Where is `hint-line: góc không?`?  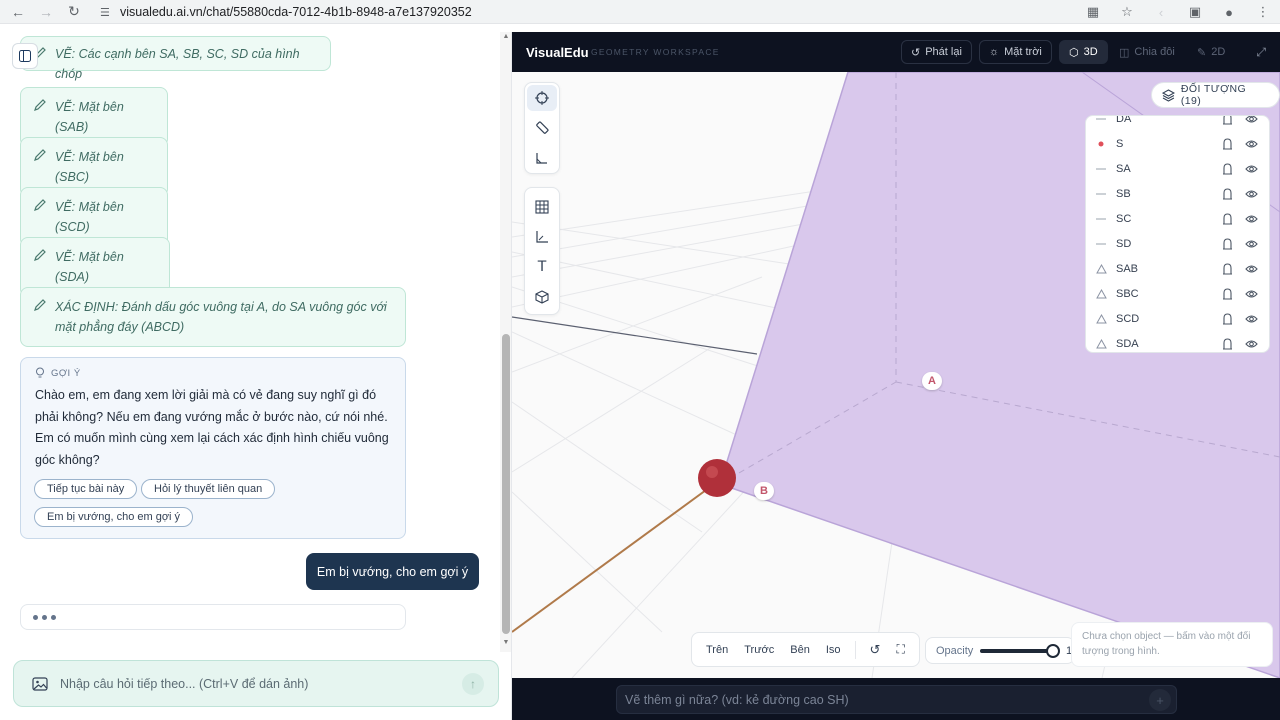
hint-line: góc không? is located at coordinates (67, 459).